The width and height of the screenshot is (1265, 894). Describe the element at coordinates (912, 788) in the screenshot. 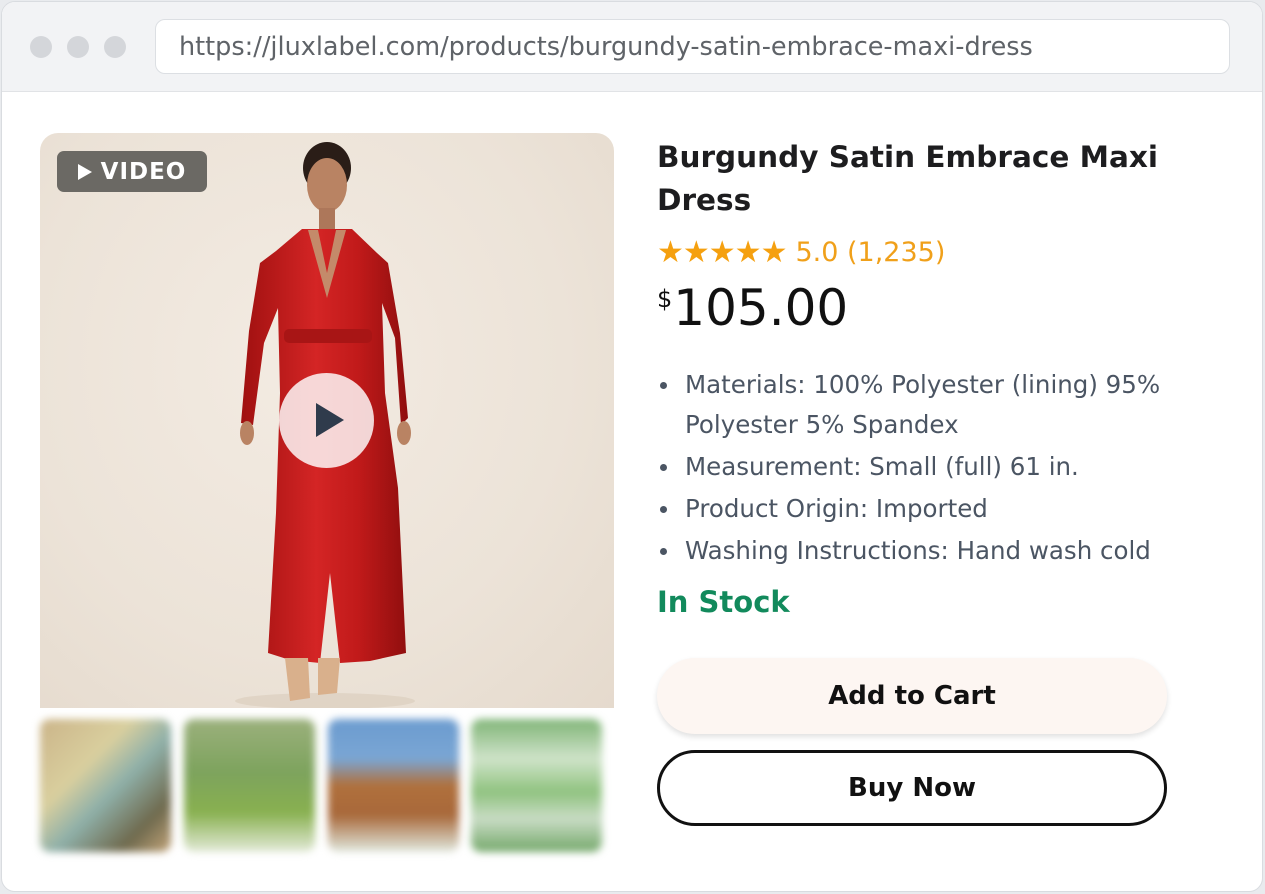

I see `buy-now-button: Buy Now` at that location.